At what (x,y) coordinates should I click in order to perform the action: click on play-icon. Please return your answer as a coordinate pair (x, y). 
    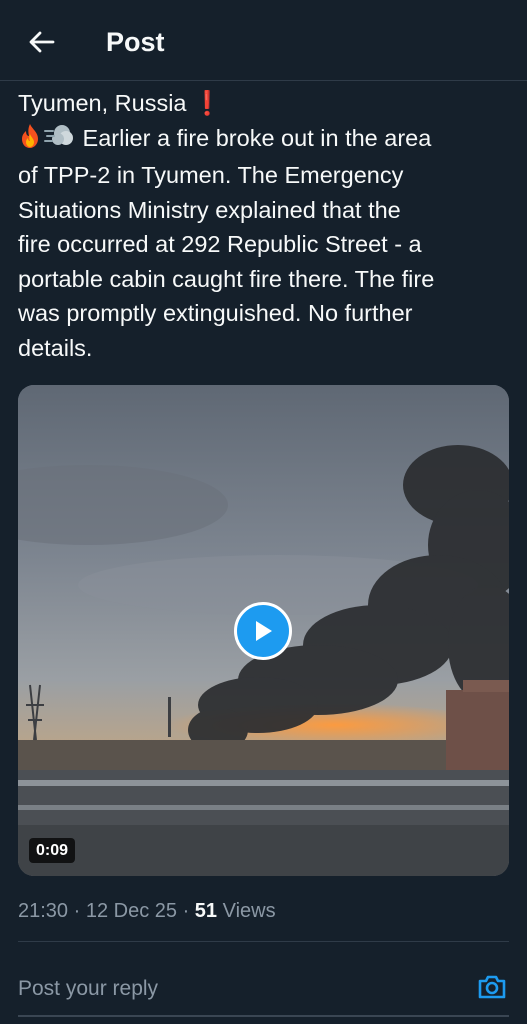
    Looking at the image, I should click on (264, 631).